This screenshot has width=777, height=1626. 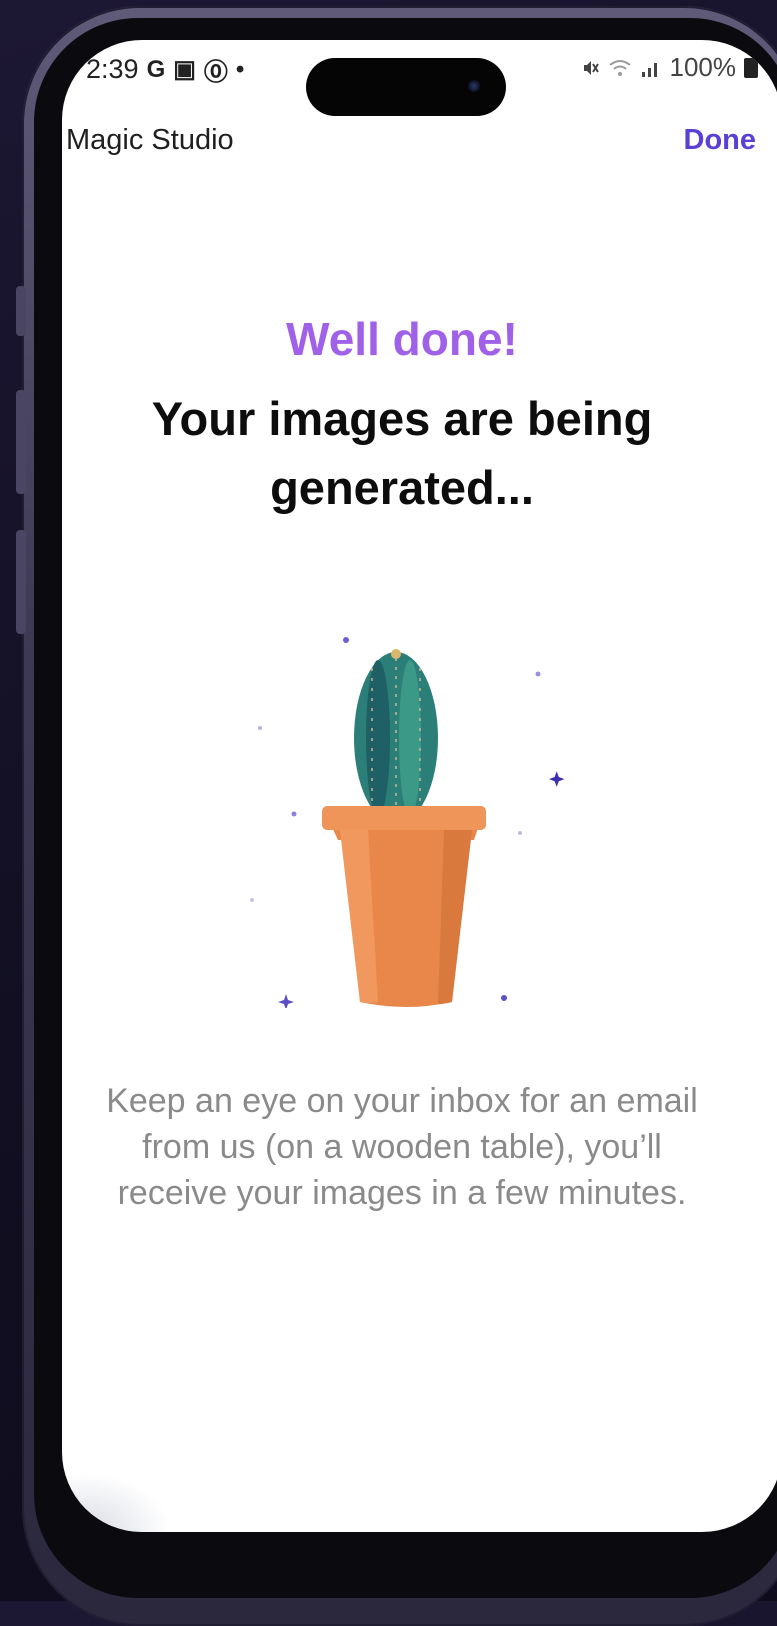 What do you see at coordinates (720, 140) in the screenshot?
I see `done-button: Done` at bounding box center [720, 140].